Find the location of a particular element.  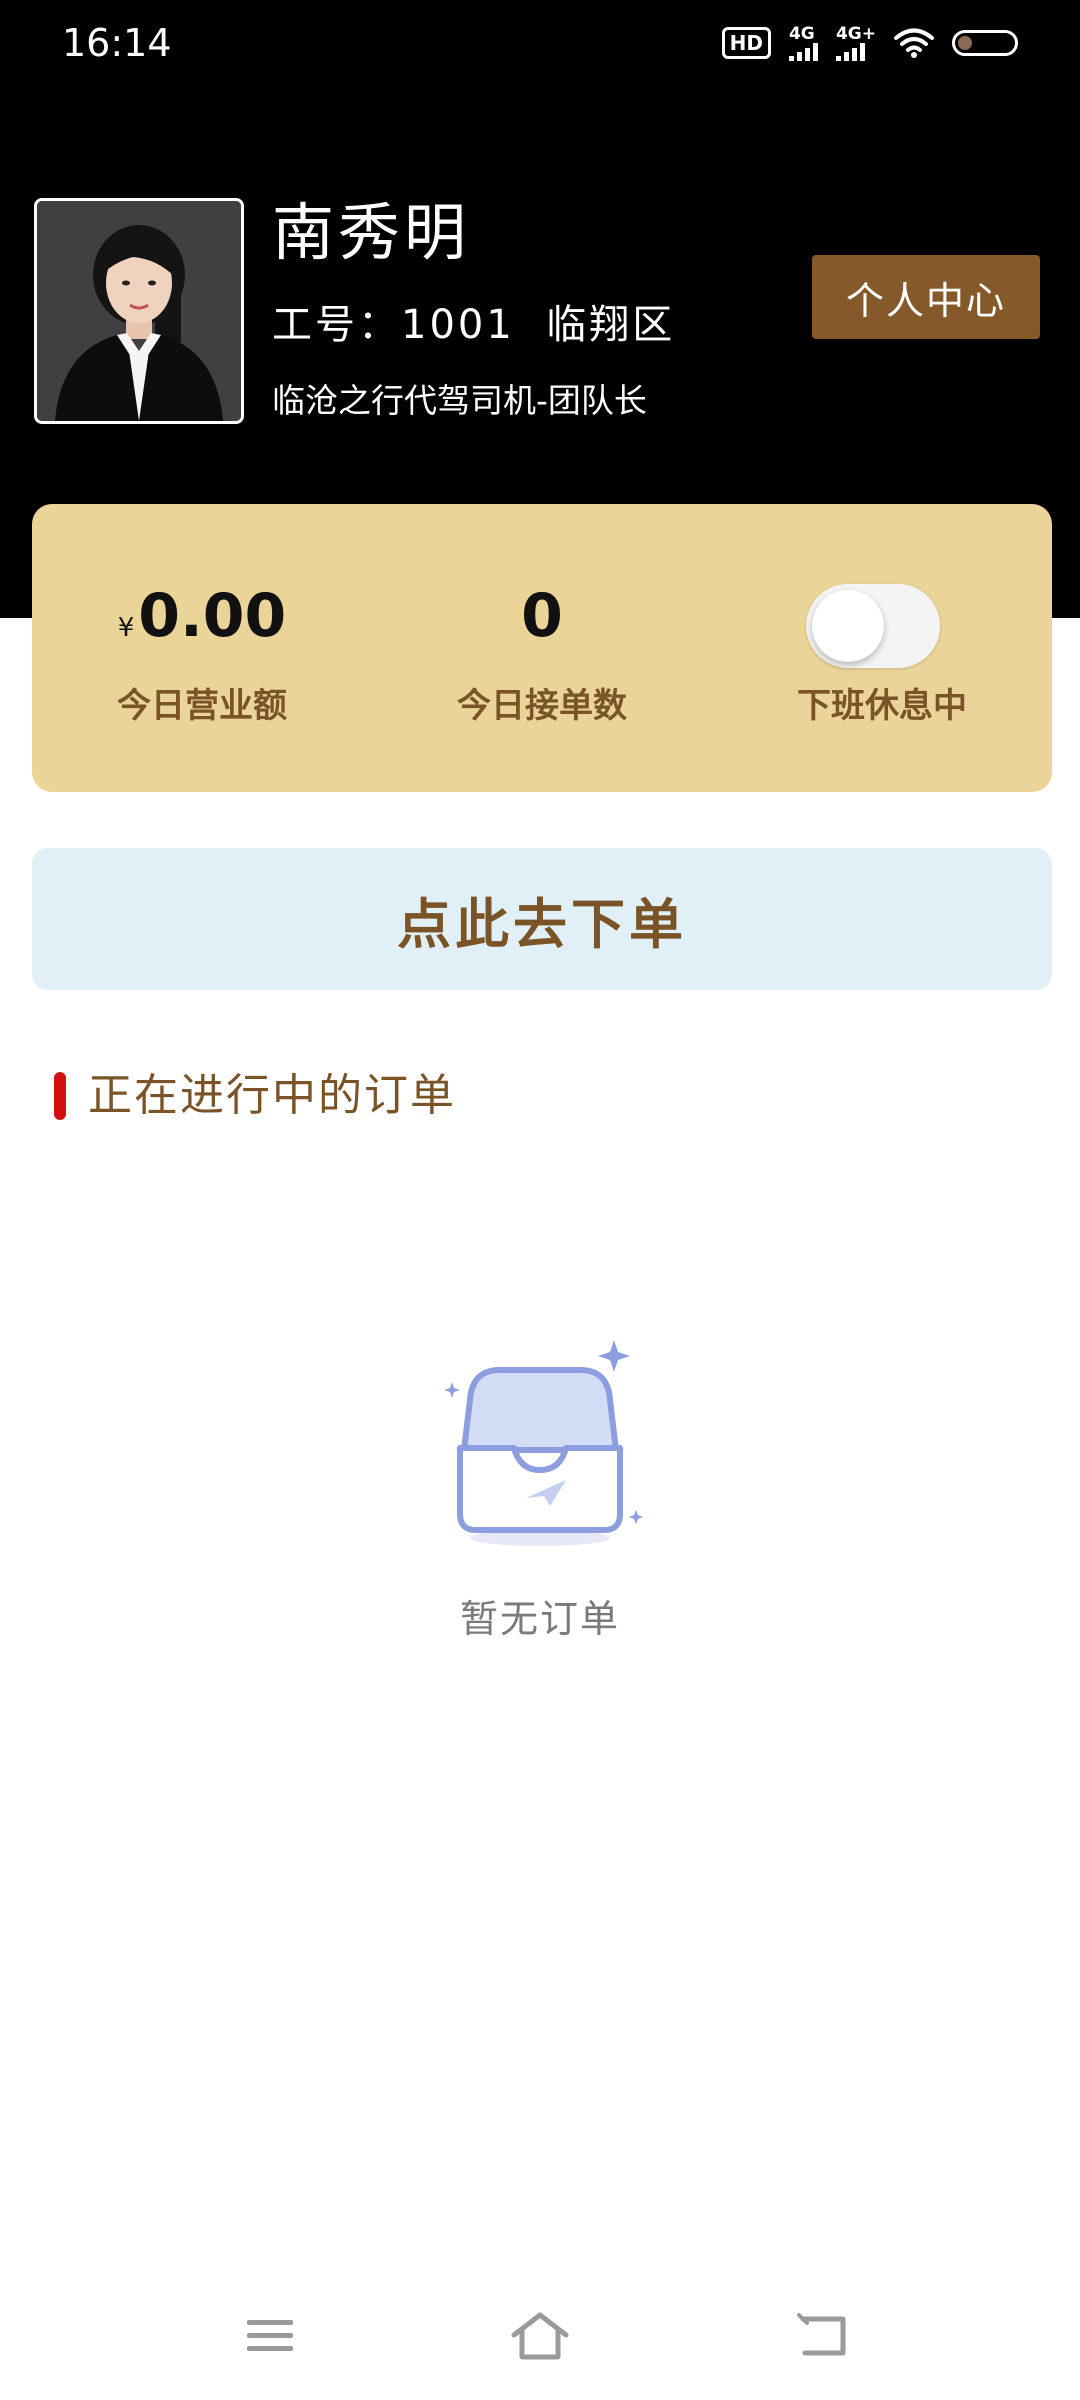

status-time: 16:14 is located at coordinates (117, 43).